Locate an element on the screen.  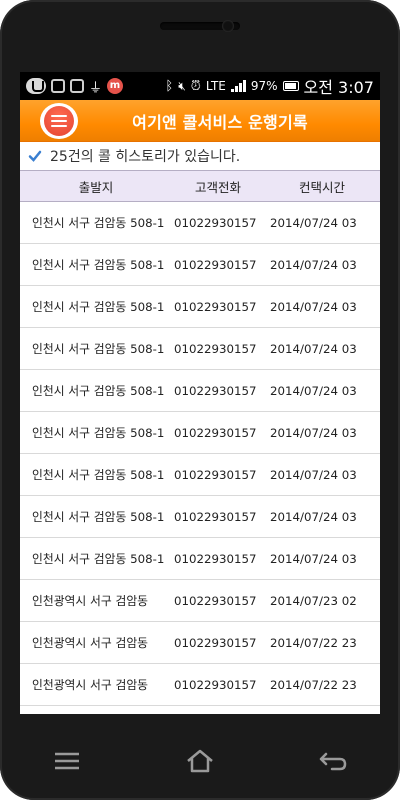
table-header: 출발지 고객전화 컨택시간 is located at coordinates (200, 186).